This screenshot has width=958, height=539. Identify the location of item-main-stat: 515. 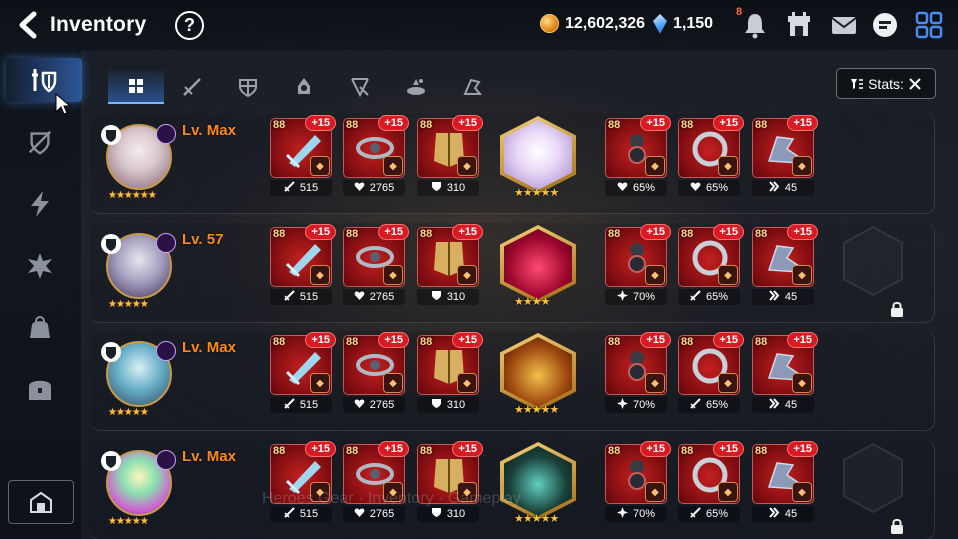
(301, 188).